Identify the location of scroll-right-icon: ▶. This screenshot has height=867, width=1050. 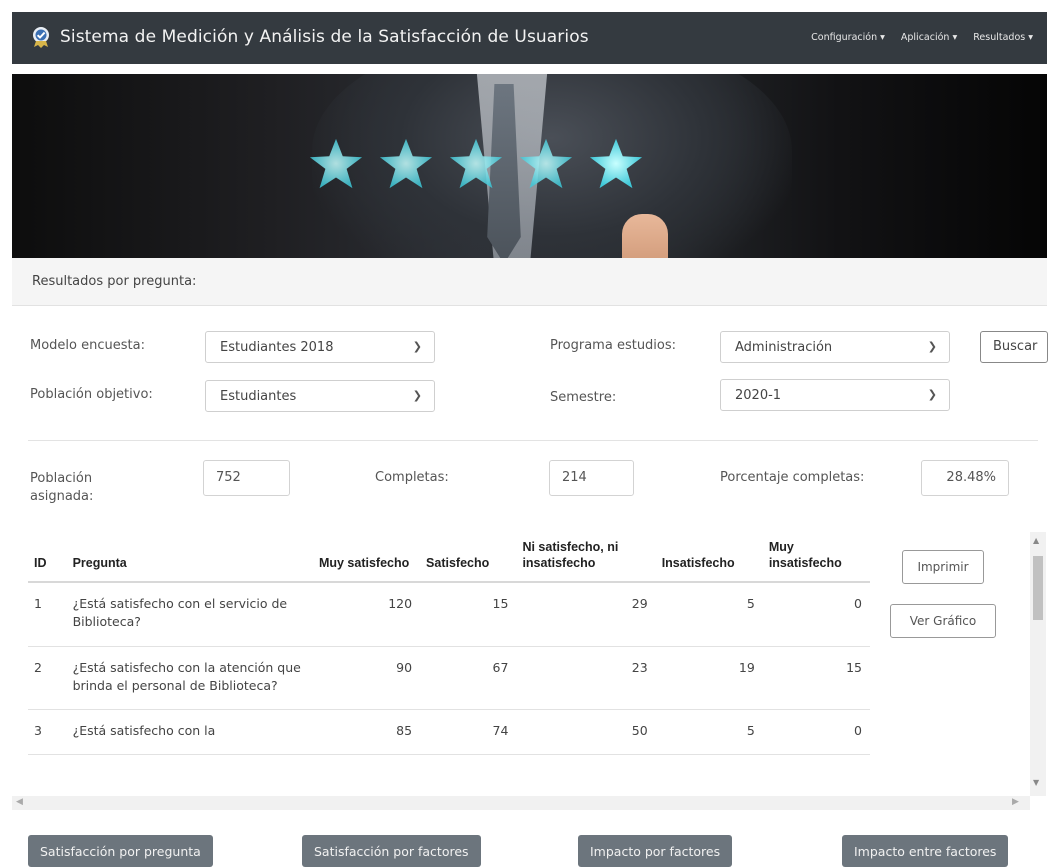
(1015, 802).